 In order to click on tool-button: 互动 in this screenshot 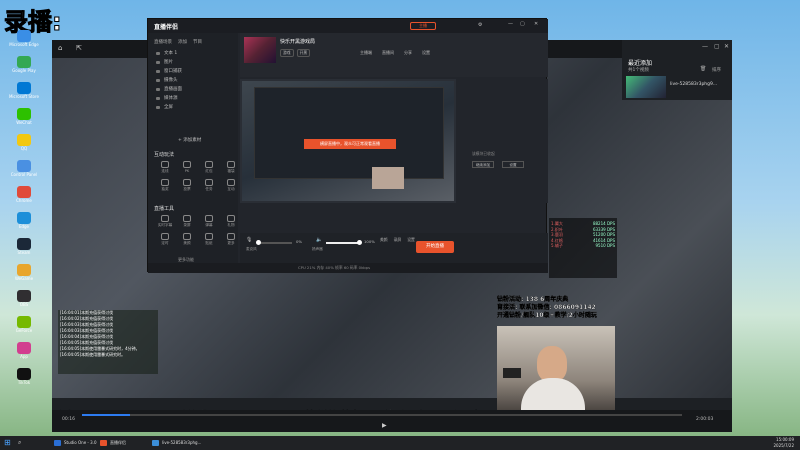, I will do `click(231, 187)`.